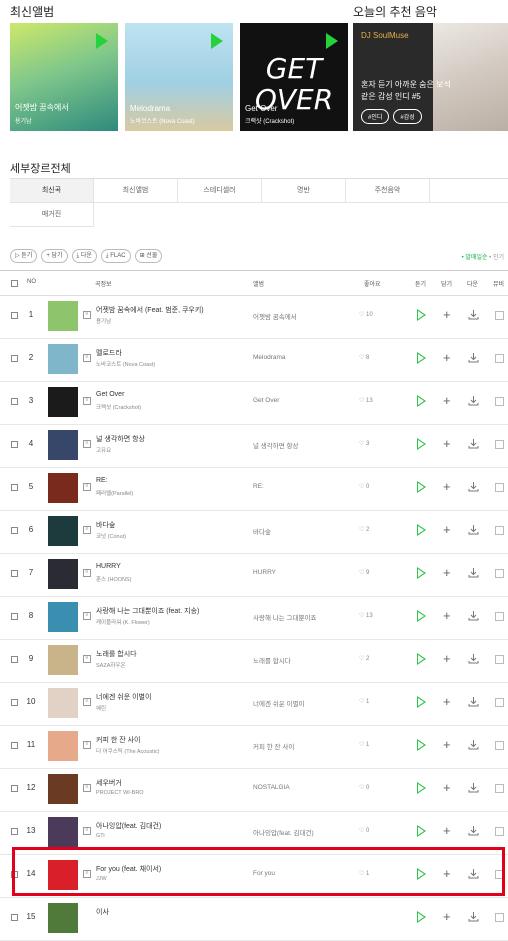 This screenshot has width=508, height=941. I want to click on table-row: 6 ≡ 바다숲 코넛 (Conut) 바다숲 ♡ 2 +, so click(254, 532).